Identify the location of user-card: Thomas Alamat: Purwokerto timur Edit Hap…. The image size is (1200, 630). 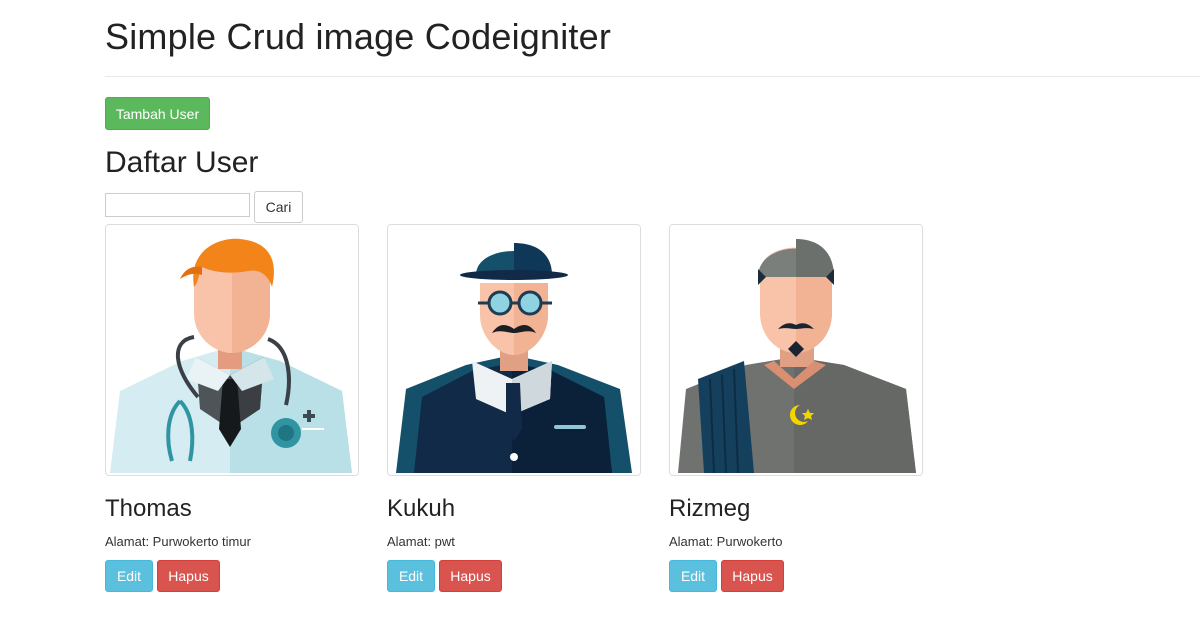
(246, 414).